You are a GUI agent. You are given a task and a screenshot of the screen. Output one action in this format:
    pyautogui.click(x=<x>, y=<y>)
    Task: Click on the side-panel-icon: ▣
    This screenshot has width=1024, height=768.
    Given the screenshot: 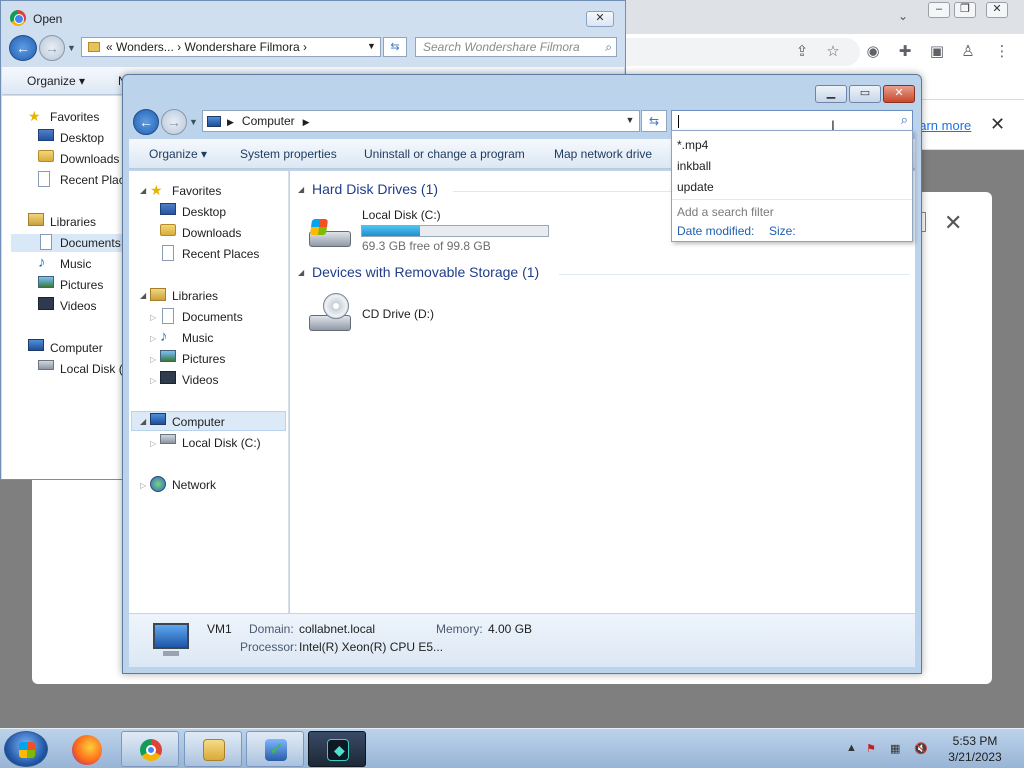 What is the action you would take?
    pyautogui.click(x=937, y=52)
    